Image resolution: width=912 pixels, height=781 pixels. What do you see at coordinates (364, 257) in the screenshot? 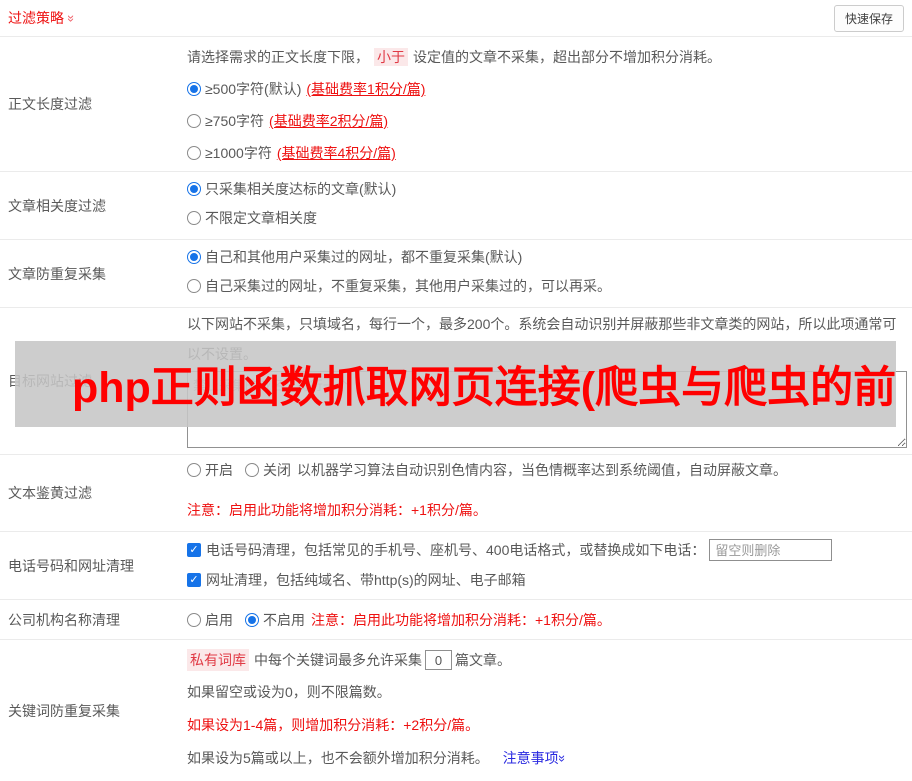
I see `option-label: 自己和其他用户采集过的网址，都不重复采集(默认)` at bounding box center [364, 257].